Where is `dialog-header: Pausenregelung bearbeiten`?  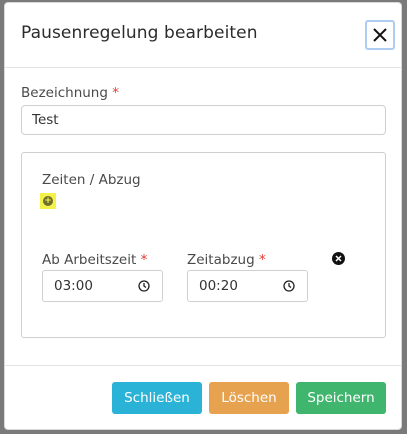
dialog-header: Pausenregelung bearbeiten is located at coordinates (203, 35).